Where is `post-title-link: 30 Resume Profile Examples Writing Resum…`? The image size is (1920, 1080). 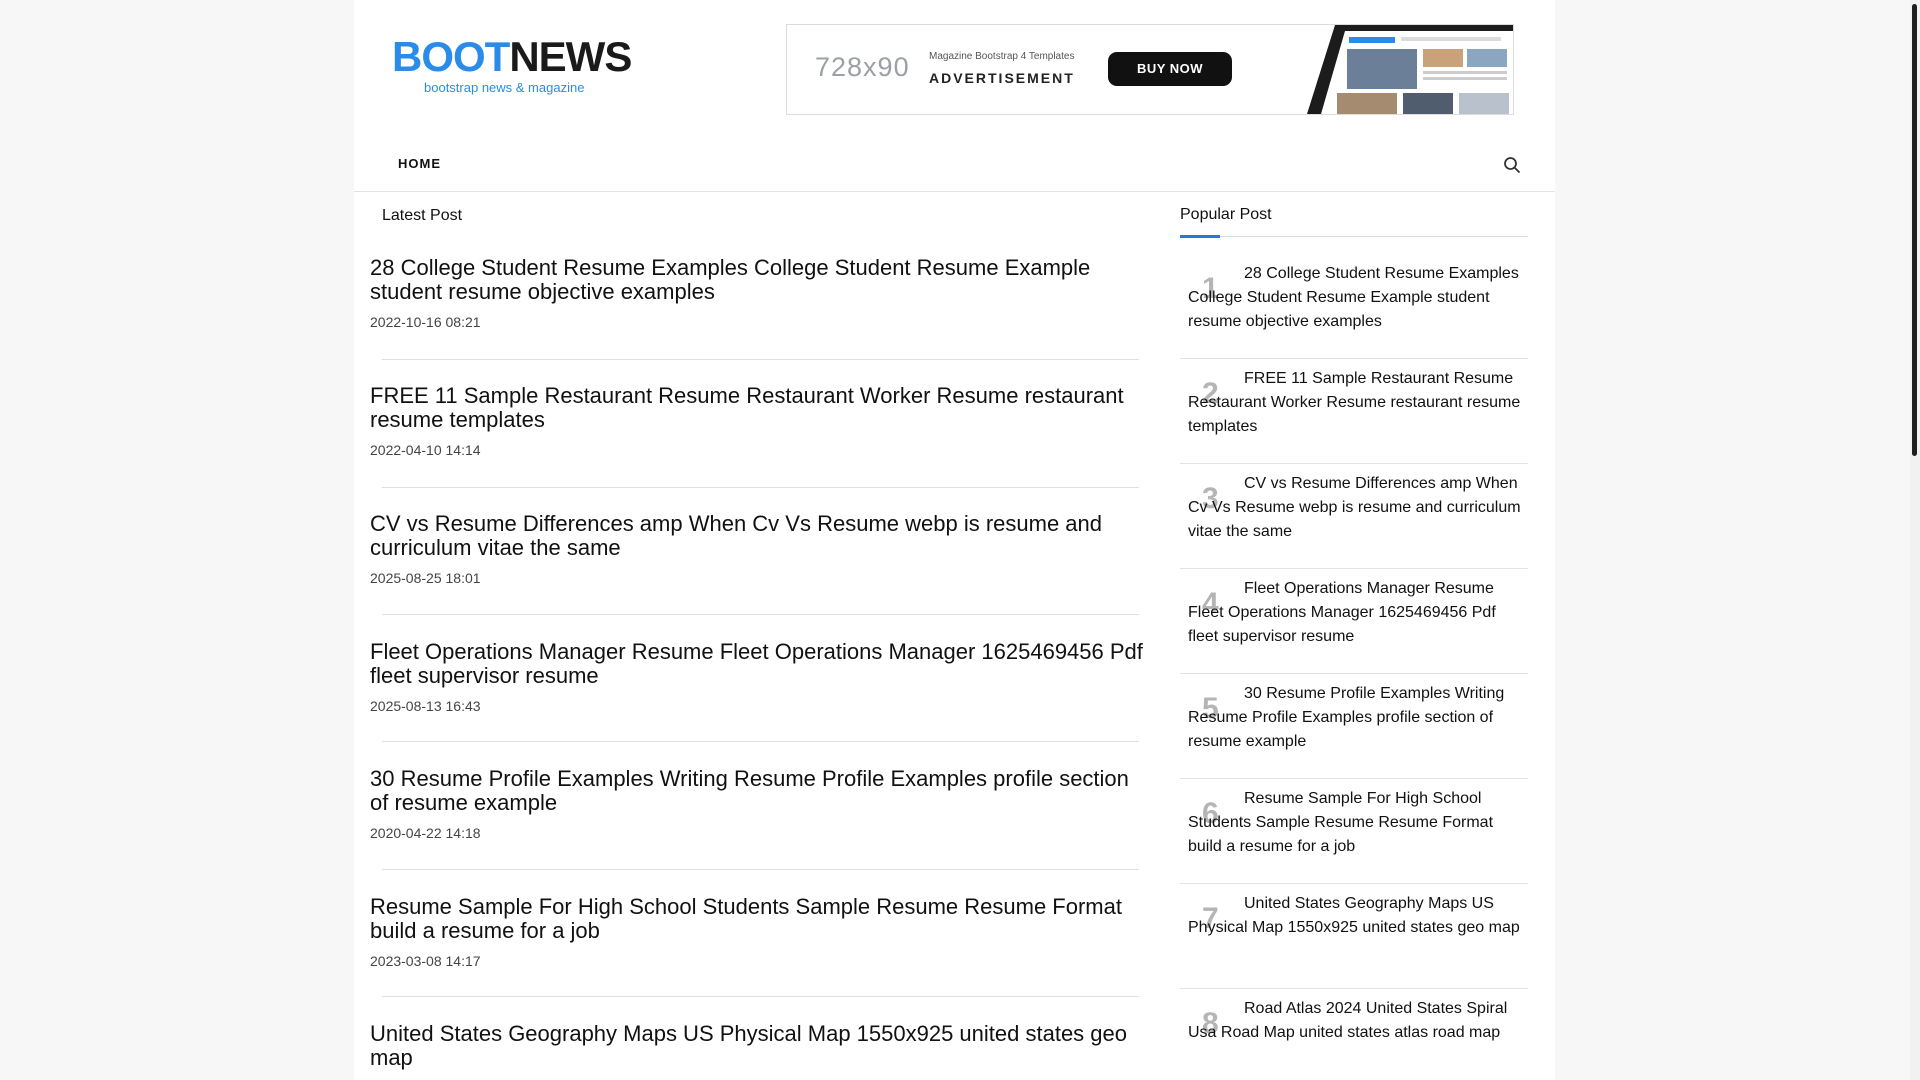 post-title-link: 30 Resume Profile Examples Writing Resum… is located at coordinates (760, 791).